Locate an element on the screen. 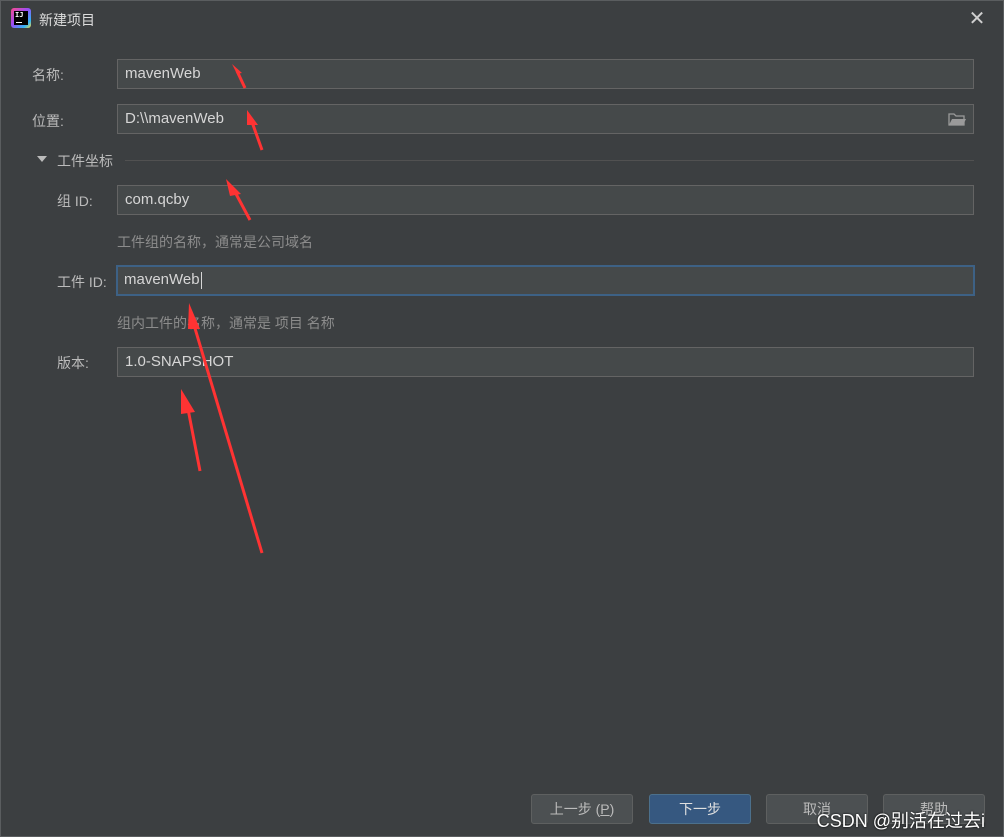  group-id-value: com.qcby is located at coordinates (157, 199).